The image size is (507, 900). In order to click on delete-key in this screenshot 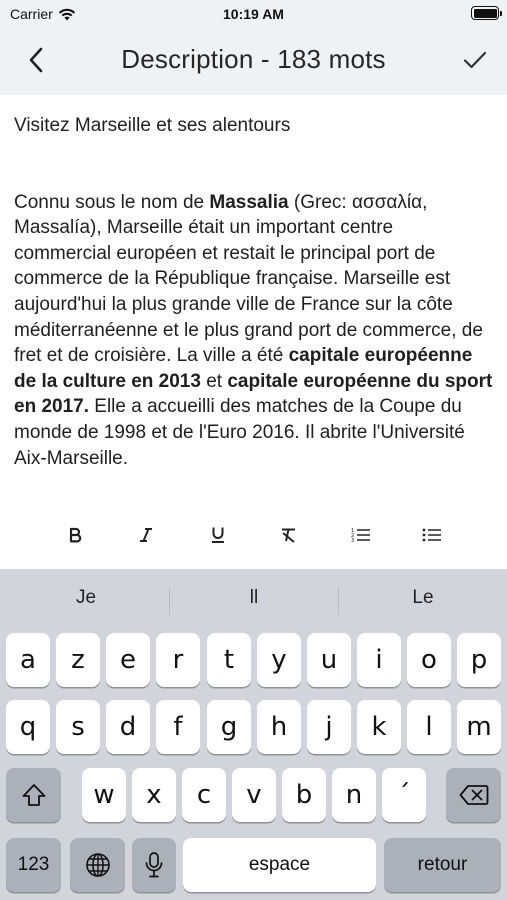, I will do `click(473, 795)`.